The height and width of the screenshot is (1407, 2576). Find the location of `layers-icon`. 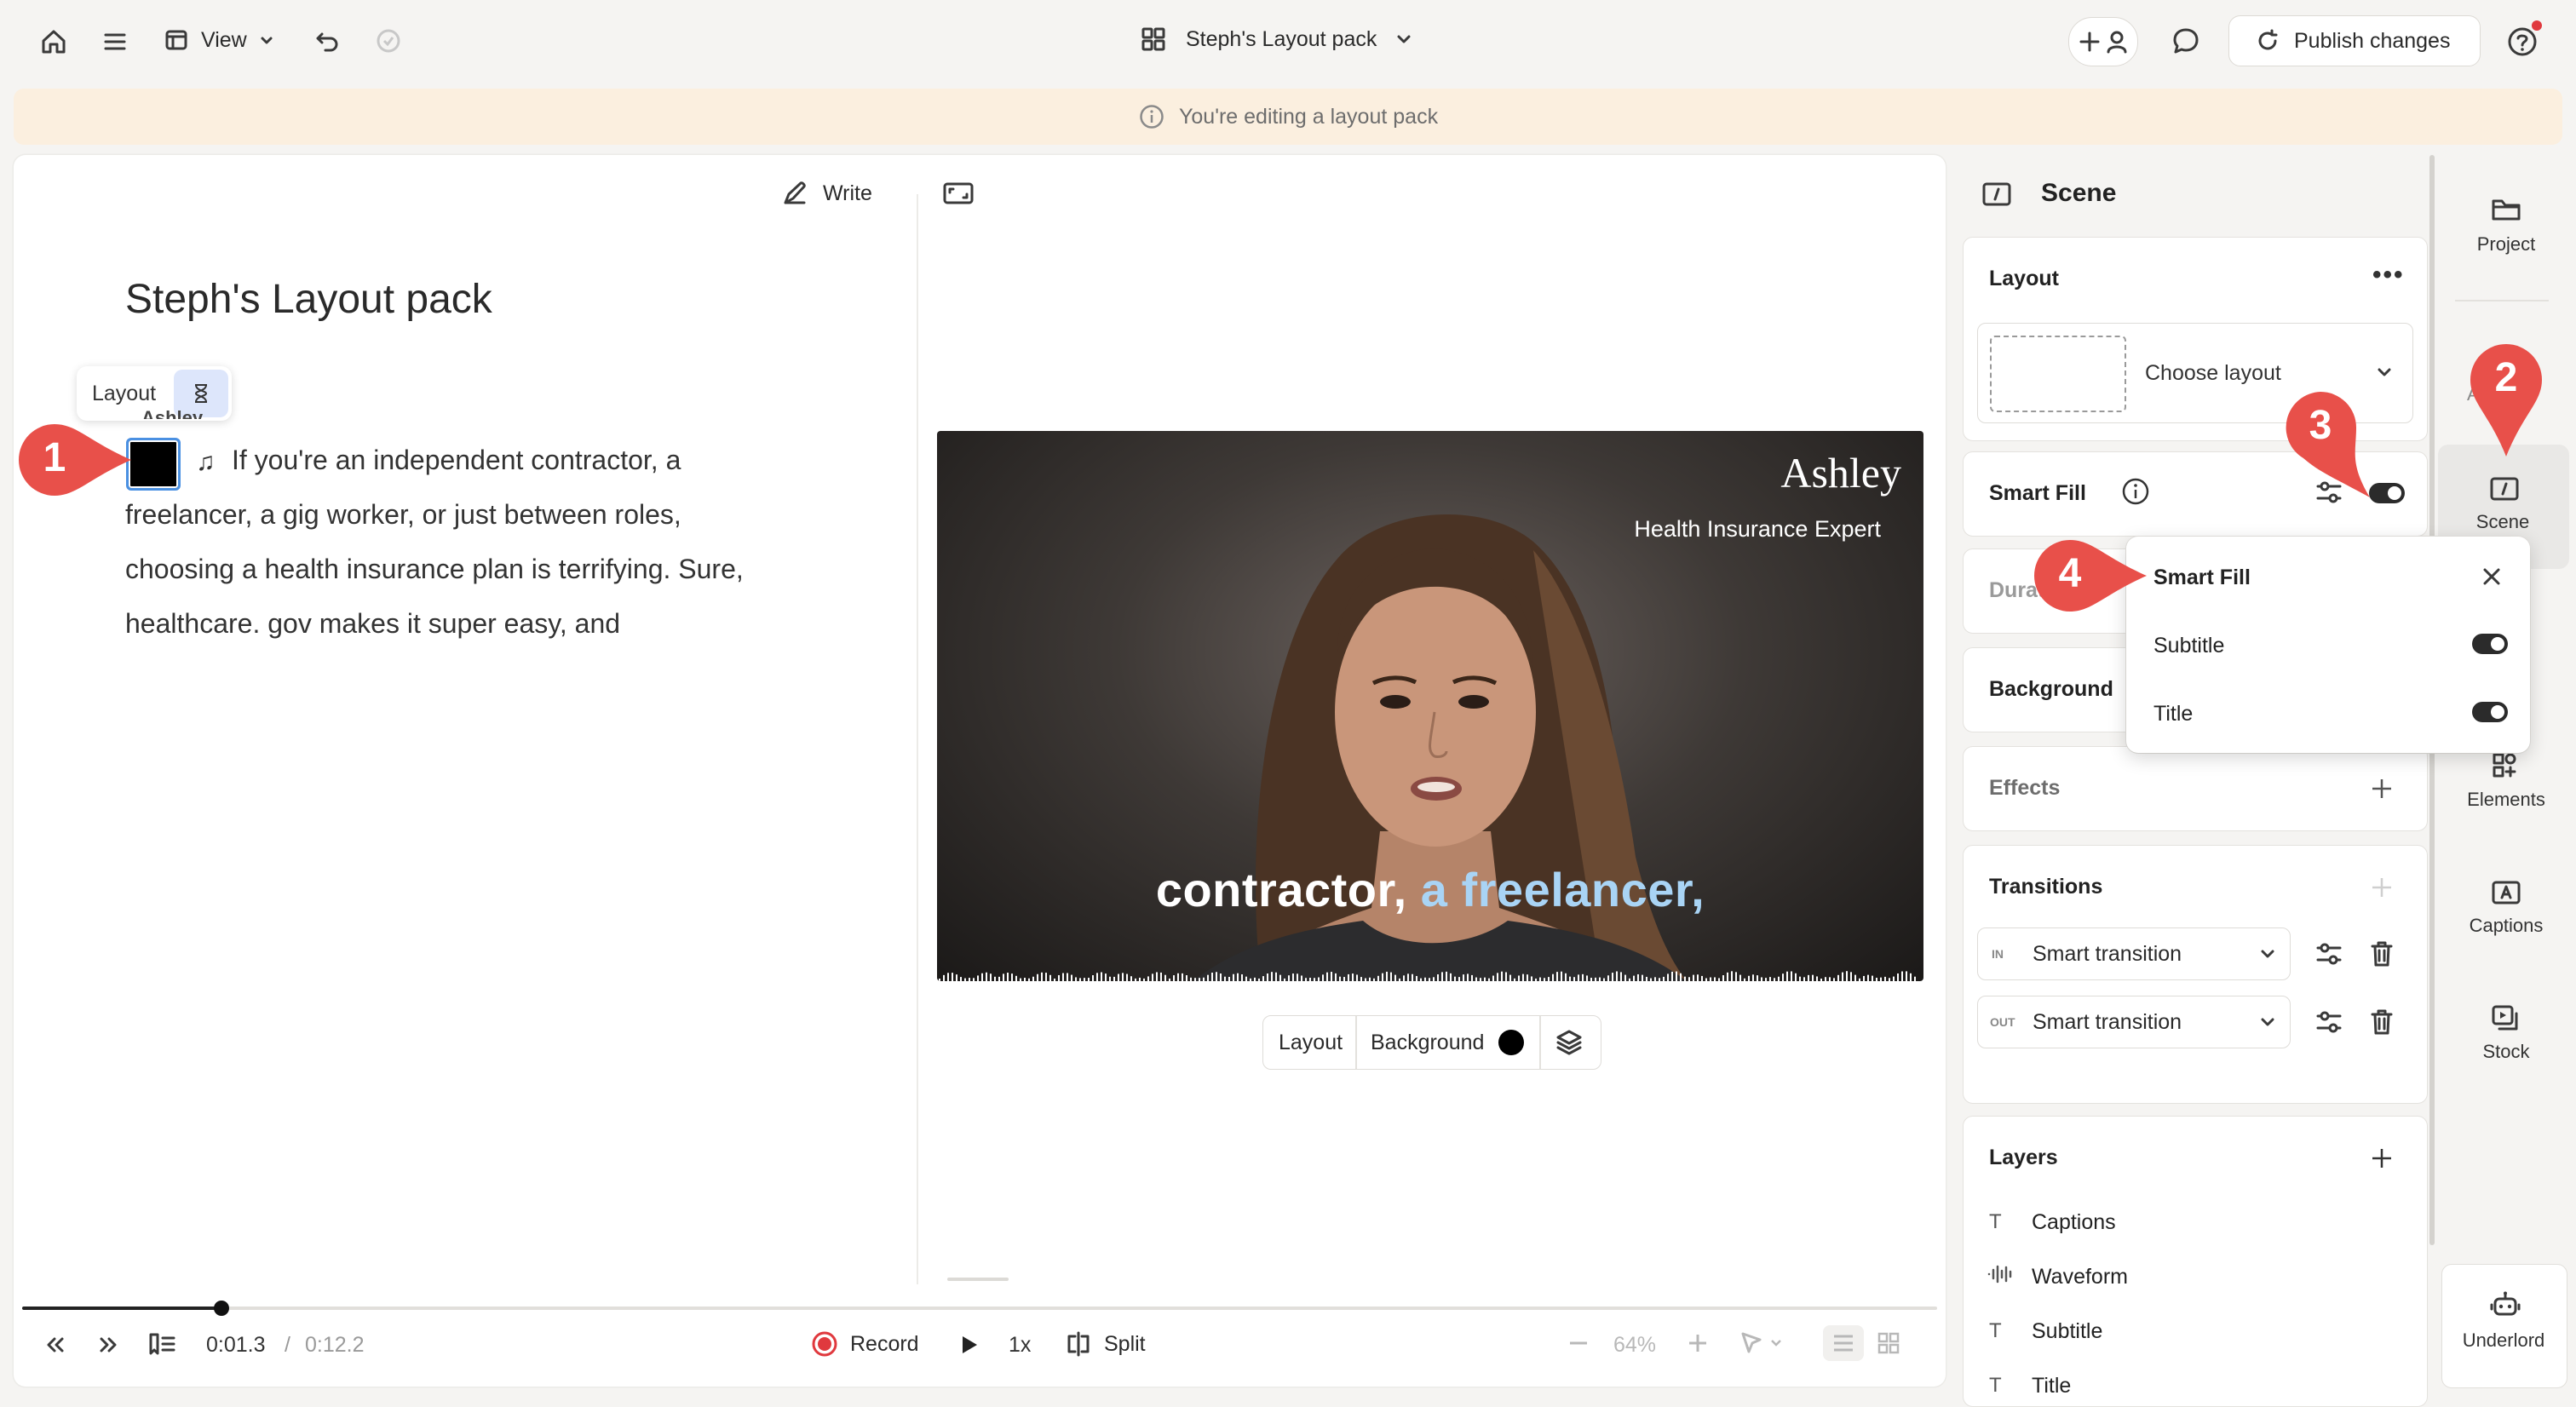

layers-icon is located at coordinates (1569, 1042).